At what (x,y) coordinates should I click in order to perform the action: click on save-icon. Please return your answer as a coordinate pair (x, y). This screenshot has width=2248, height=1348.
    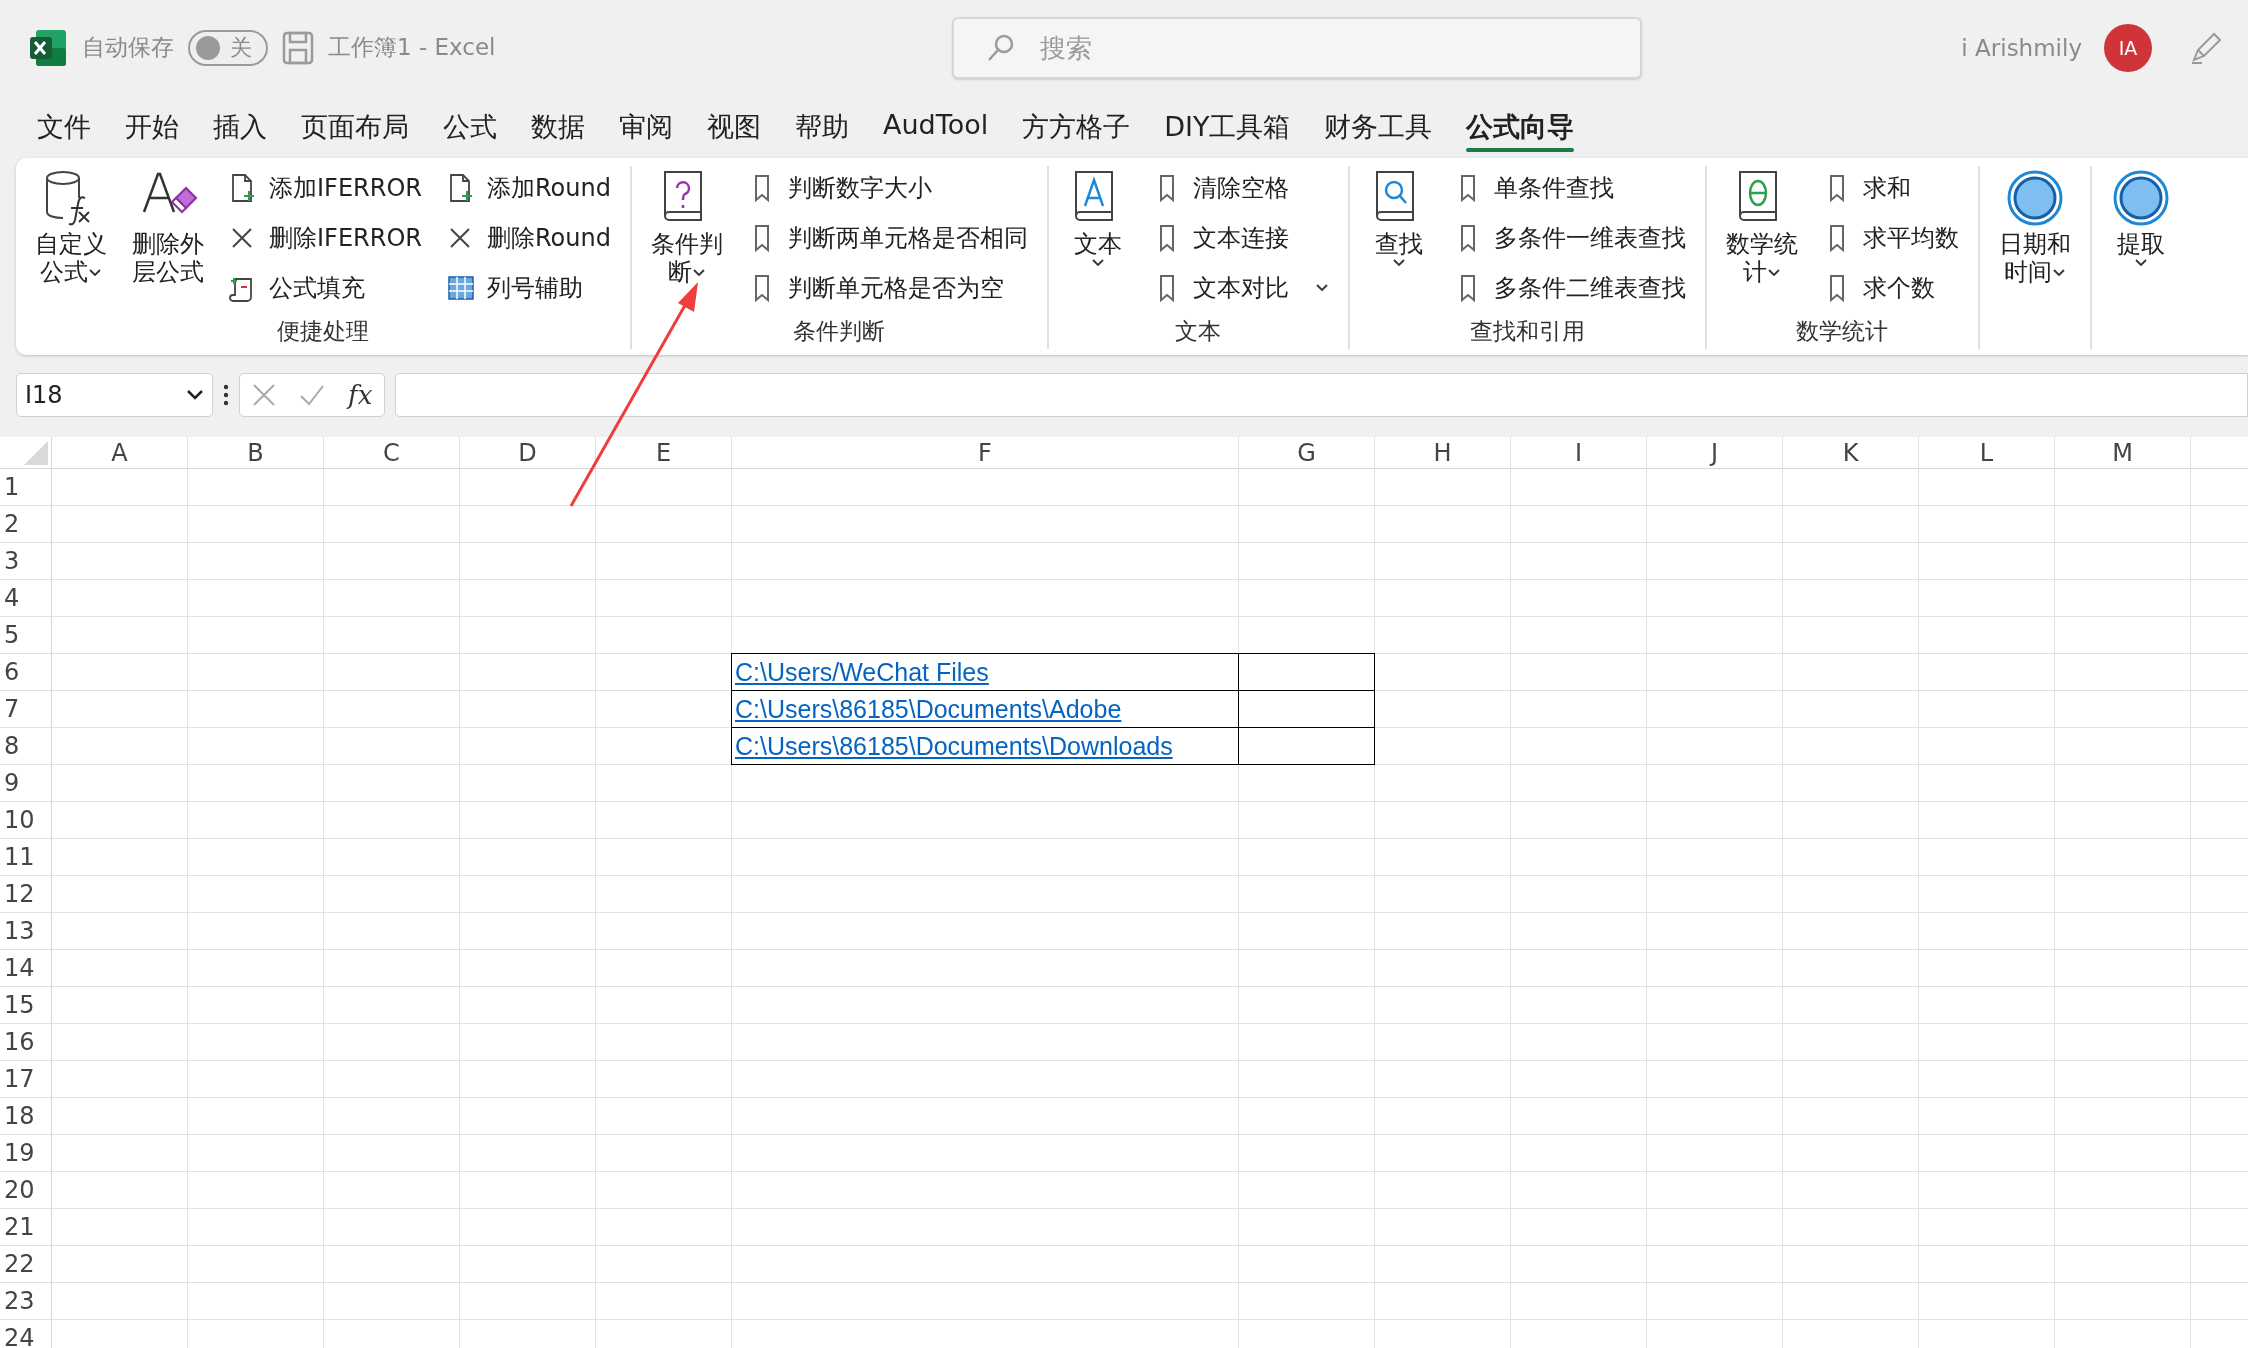
    Looking at the image, I should click on (298, 47).